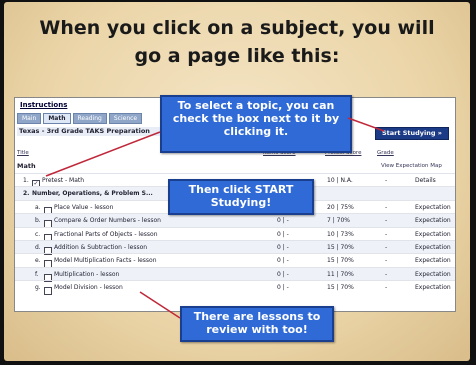  I want to click on column-header-grade: Grade, so click(385, 153).